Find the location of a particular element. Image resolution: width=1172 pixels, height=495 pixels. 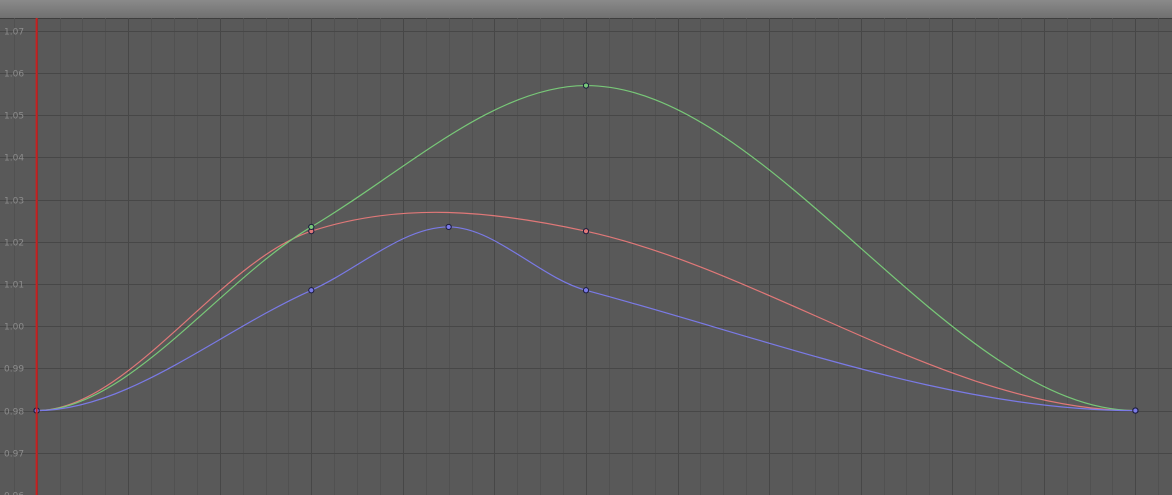

y-tick-label: 1.07 is located at coordinates (14, 33).